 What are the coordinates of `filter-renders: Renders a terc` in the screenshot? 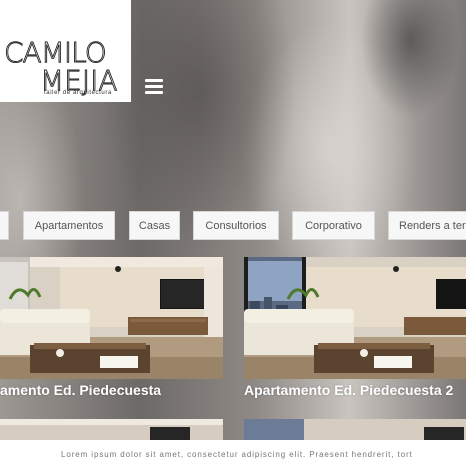 It's located at (427, 225).